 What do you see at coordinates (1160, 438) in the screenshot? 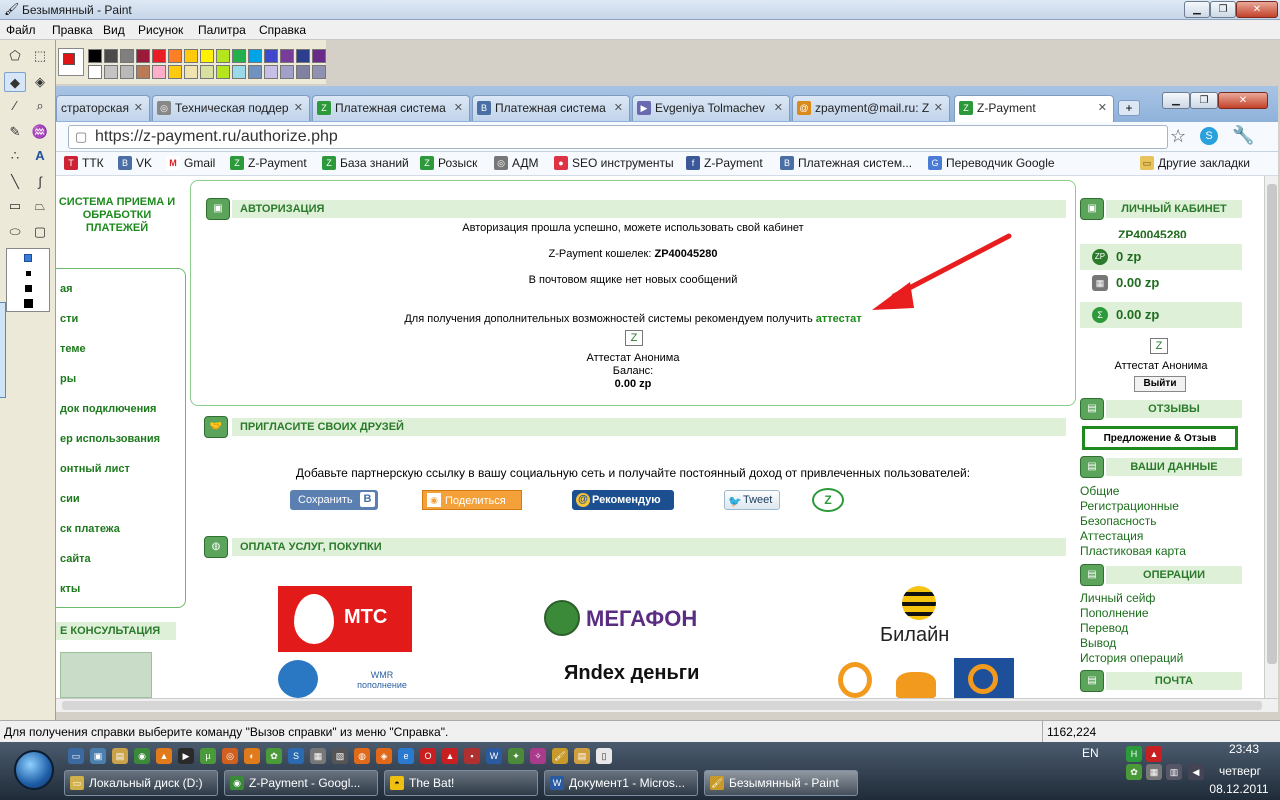
I see `feedback-button: Предложение & Отзыв` at bounding box center [1160, 438].